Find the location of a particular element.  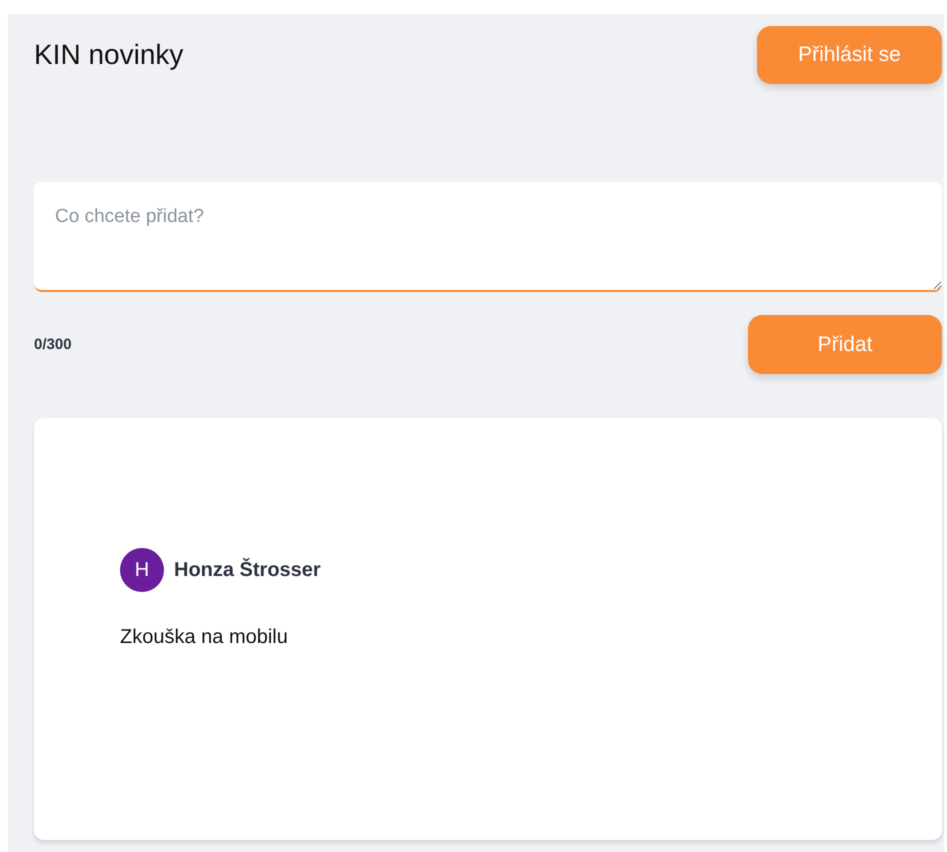

page-title: KIN novinky is located at coordinates (109, 55).